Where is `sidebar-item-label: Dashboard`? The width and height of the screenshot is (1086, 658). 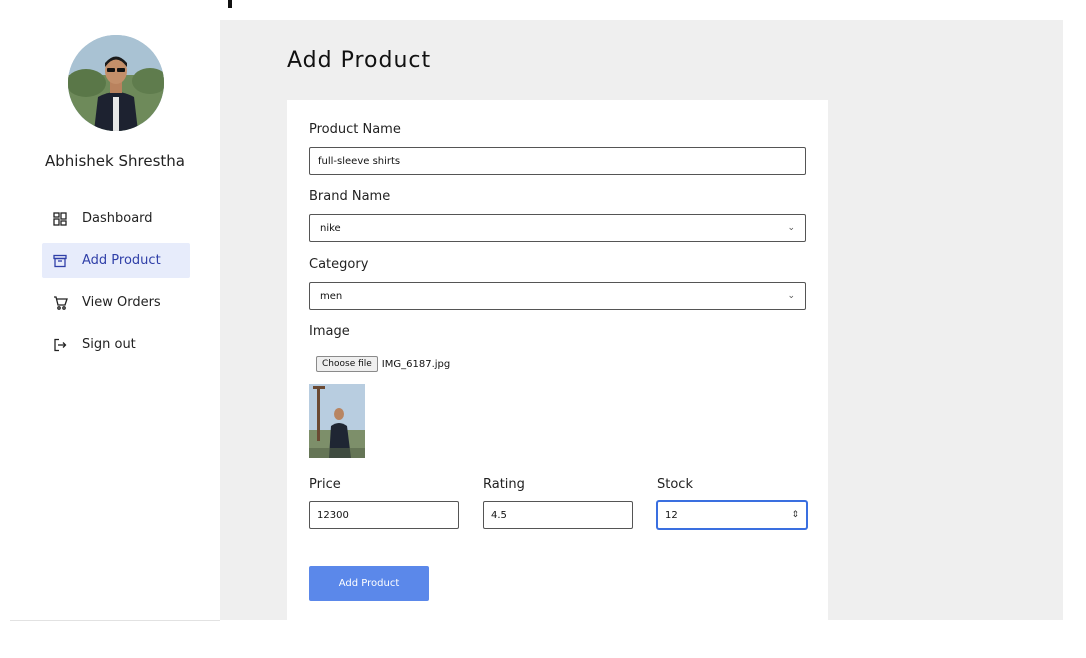 sidebar-item-label: Dashboard is located at coordinates (117, 218).